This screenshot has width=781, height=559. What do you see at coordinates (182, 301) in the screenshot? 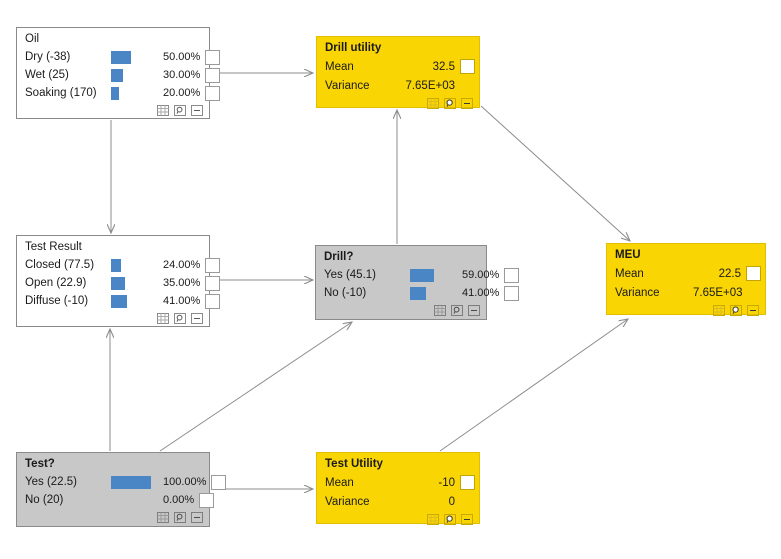
I see `state-percent: 41.00%` at bounding box center [182, 301].